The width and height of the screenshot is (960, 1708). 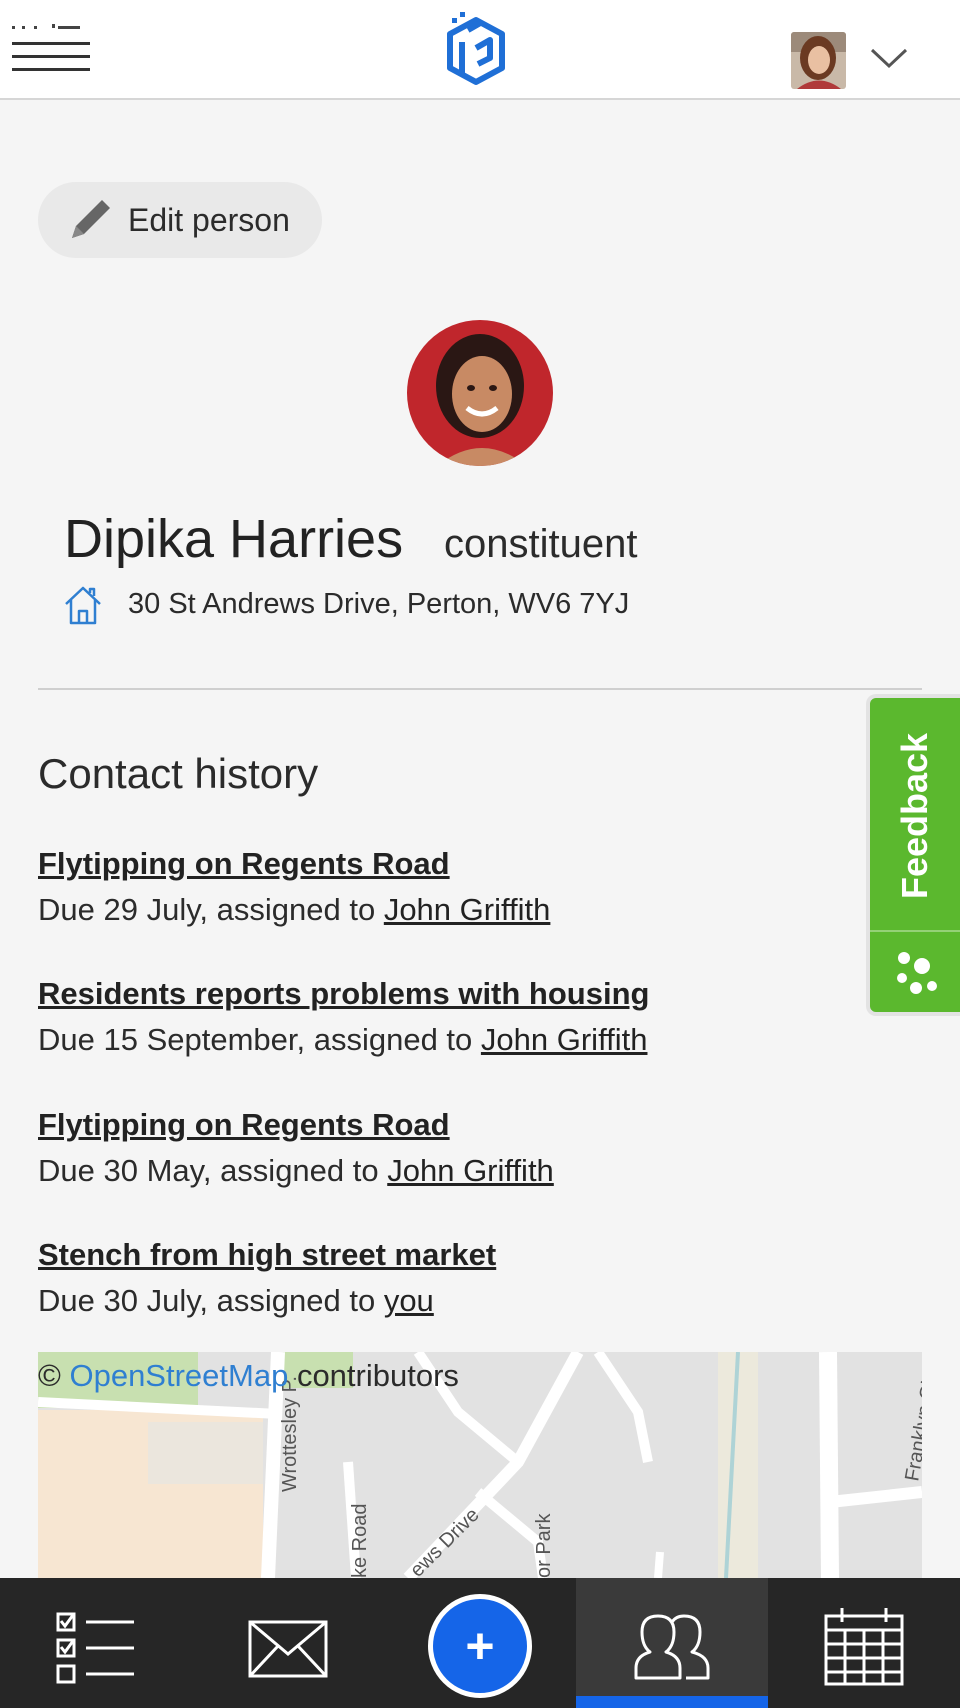 What do you see at coordinates (541, 544) in the screenshot?
I see `person-role: constituent` at bounding box center [541, 544].